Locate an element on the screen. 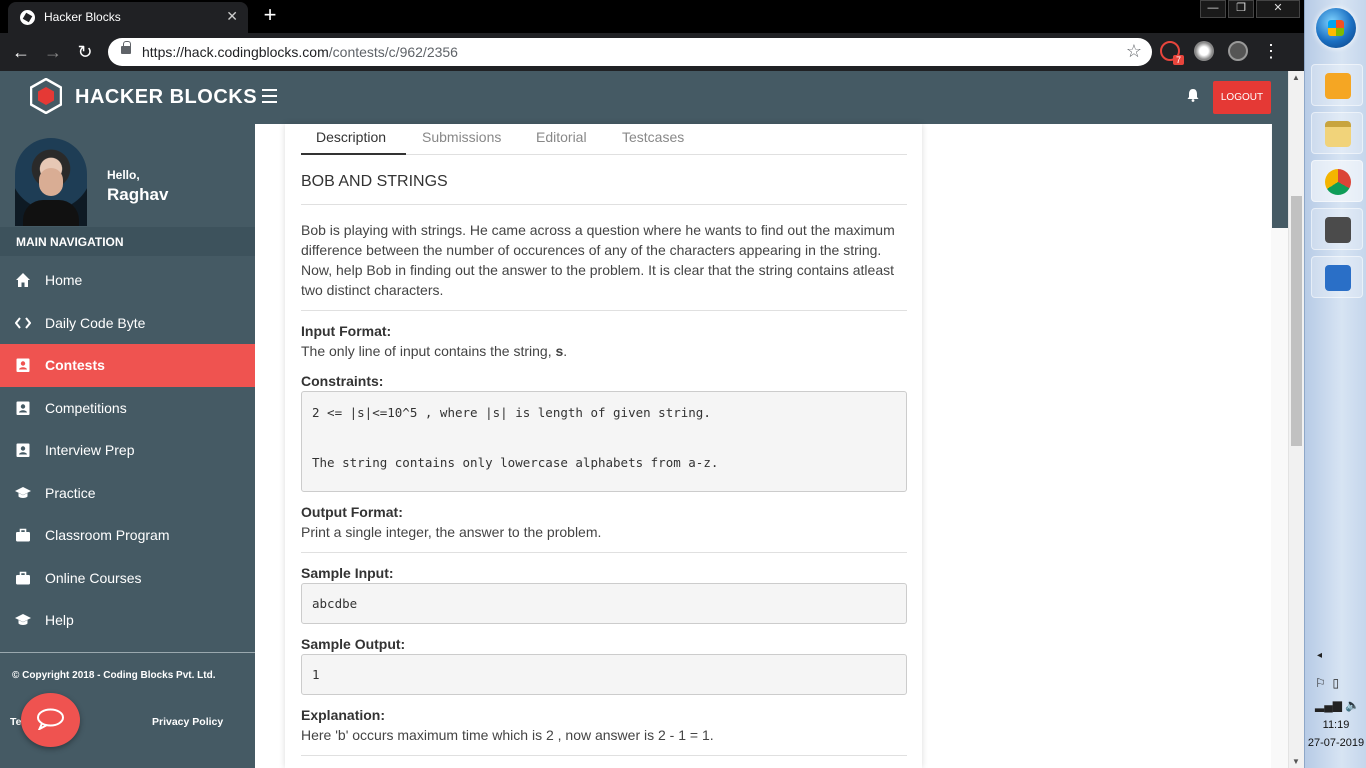 This screenshot has height=768, width=1366. browser-tab: Hacker Blocks ✕ is located at coordinates (128, 17).